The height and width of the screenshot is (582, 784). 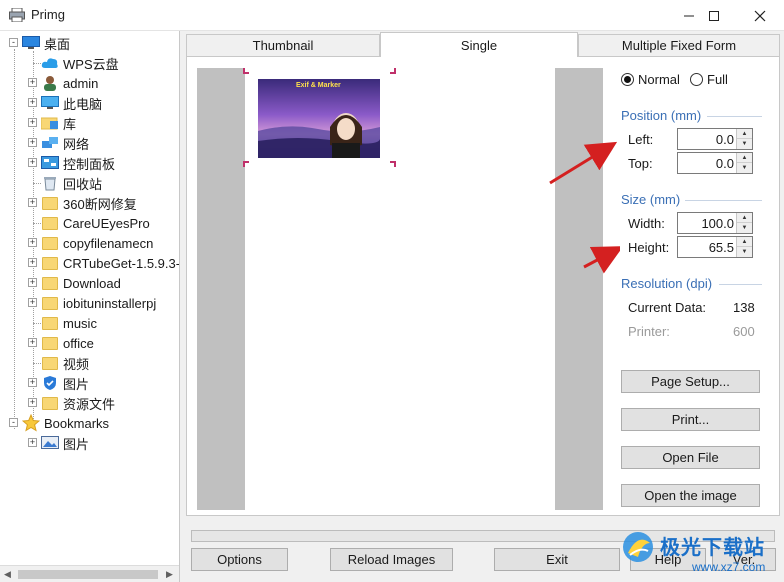 I want to click on tree-item-label: 网络, so click(x=76, y=144).